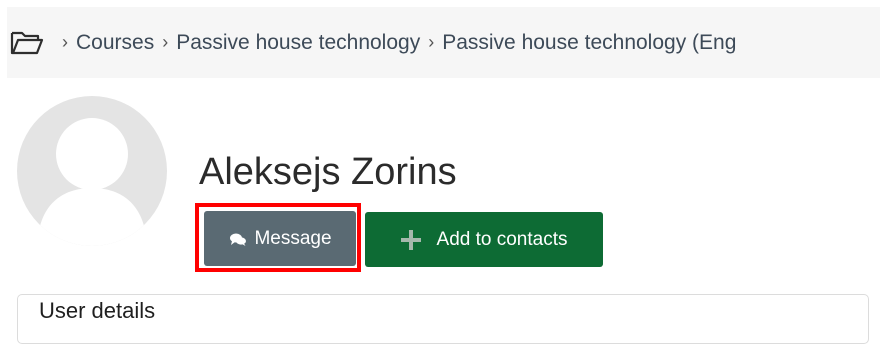  I want to click on folder-icon, so click(27, 43).